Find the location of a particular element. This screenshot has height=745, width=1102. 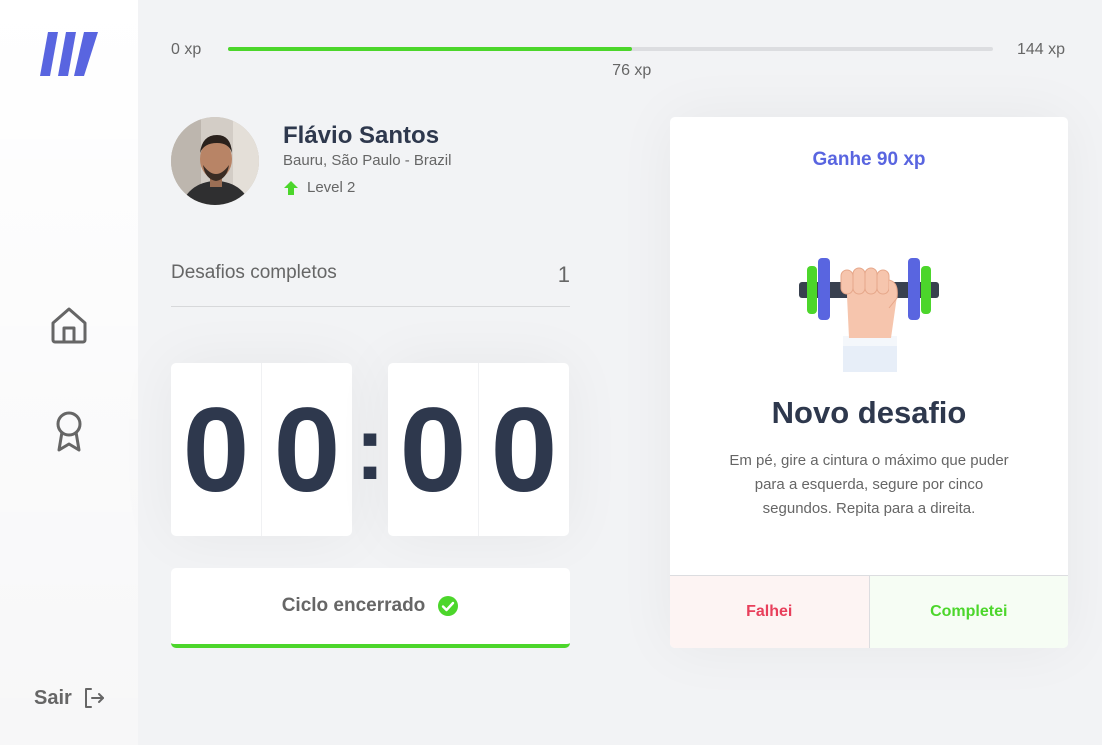

xp-min-label: 0 xp is located at coordinates (186, 49).